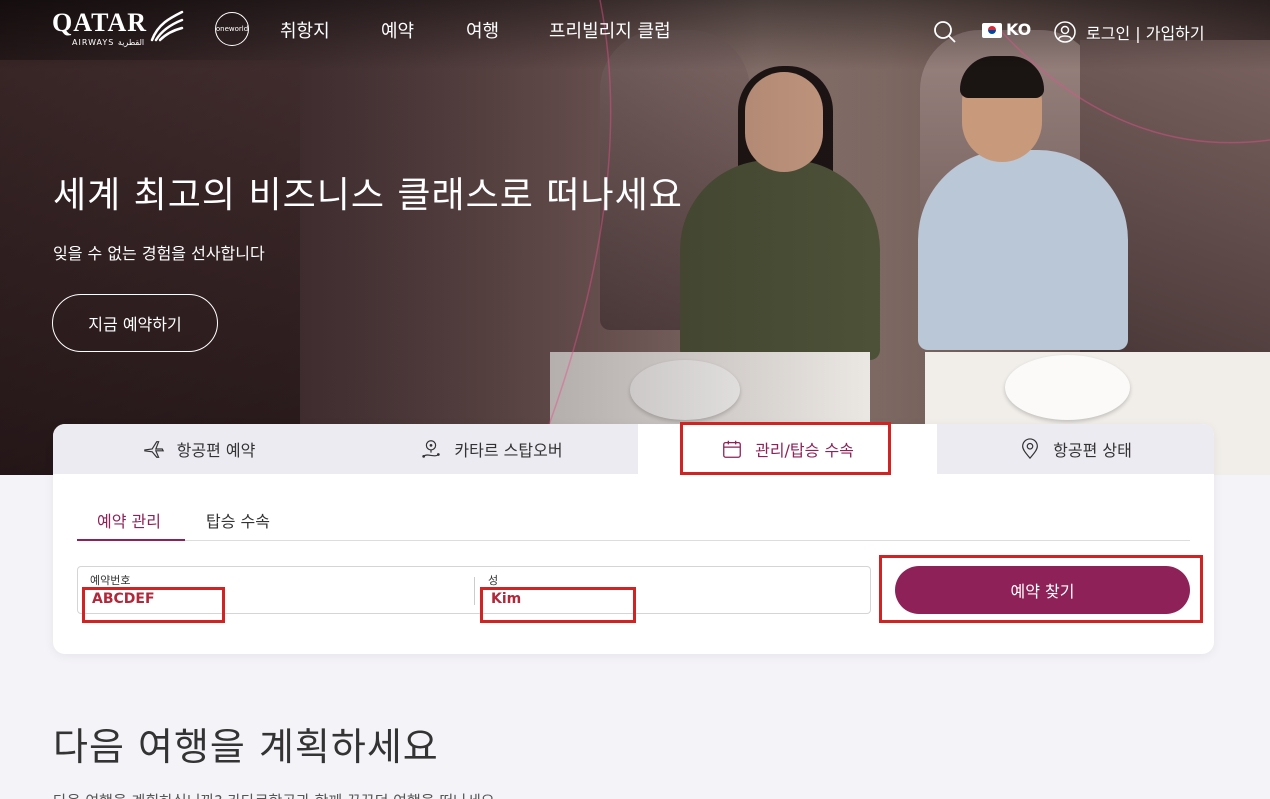 The height and width of the screenshot is (799, 1270). Describe the element at coordinates (159, 253) in the screenshot. I see `hero-subtitle: 잊을 수 없는 경험을 선사합니다` at that location.